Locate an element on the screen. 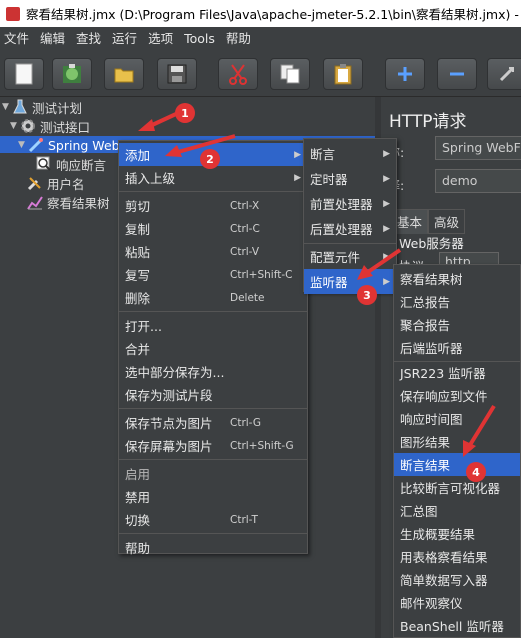 This screenshot has width=521, height=638. listener-submenu-item-item-15: 邮件观察仪 is located at coordinates (457, 602).